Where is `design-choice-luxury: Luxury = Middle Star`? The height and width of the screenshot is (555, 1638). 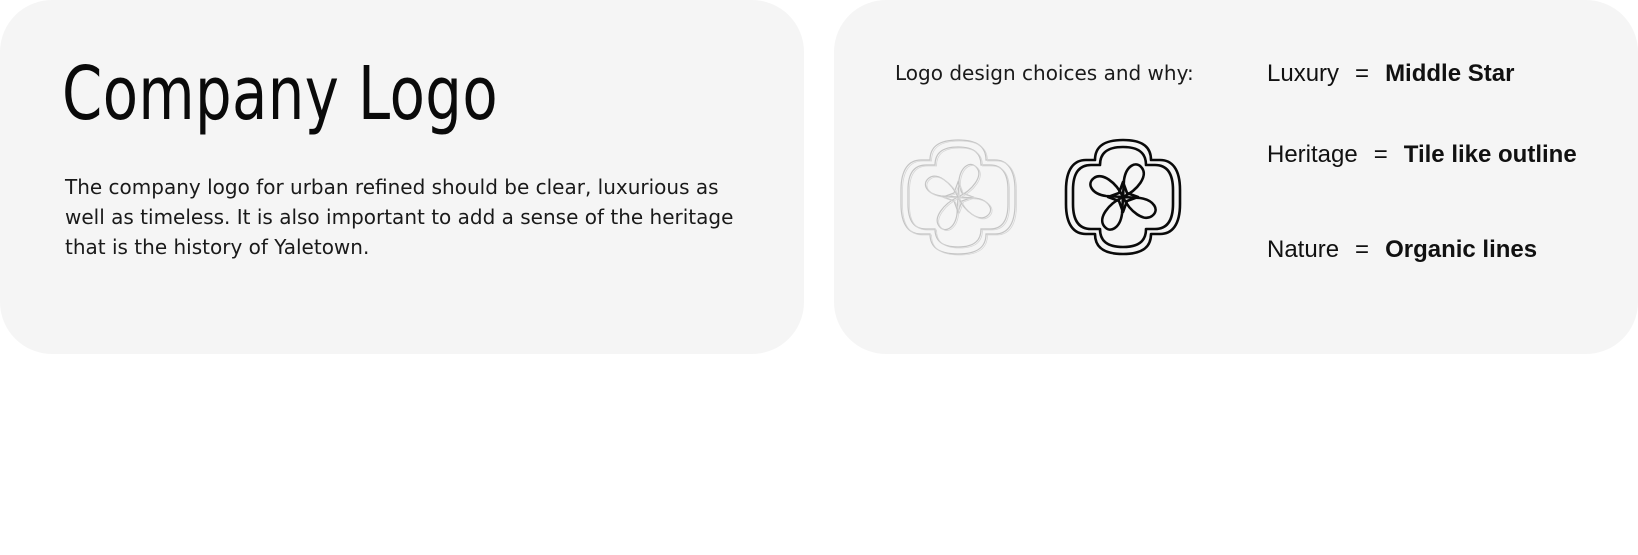
design-choice-luxury: Luxury = Middle Star is located at coordinates (1390, 74).